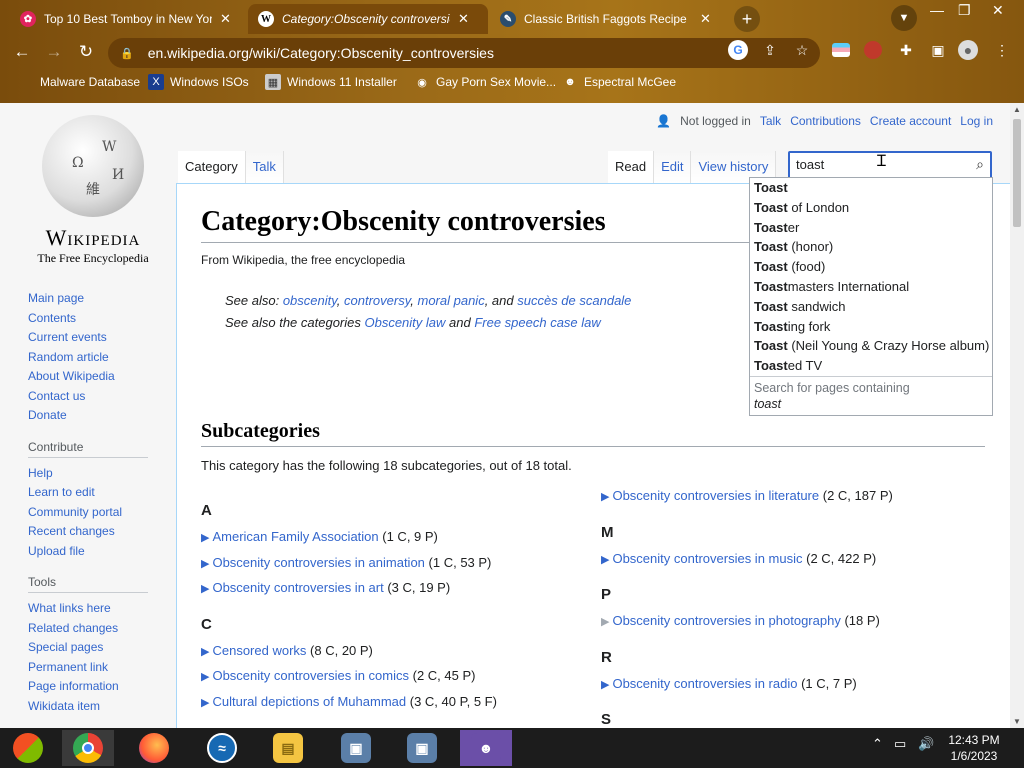 The image size is (1024, 768). What do you see at coordinates (88, 532) in the screenshot?
I see `sidebar-item-recent-changes: Recent changes` at bounding box center [88, 532].